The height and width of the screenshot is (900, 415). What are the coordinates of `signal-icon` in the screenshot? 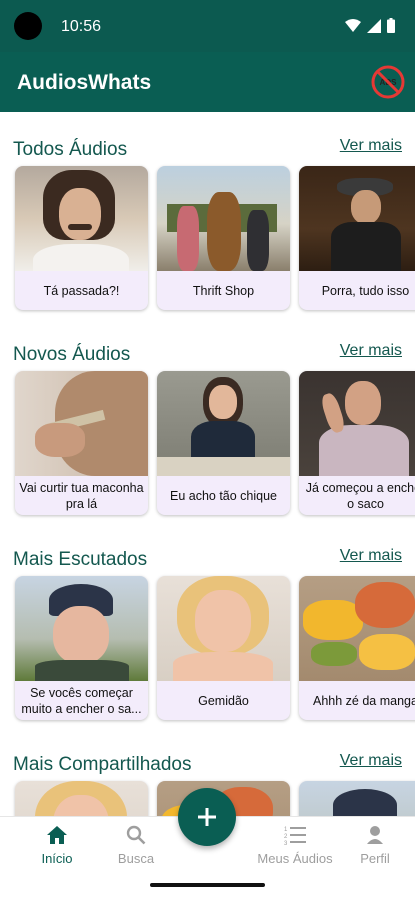 It's located at (374, 25).